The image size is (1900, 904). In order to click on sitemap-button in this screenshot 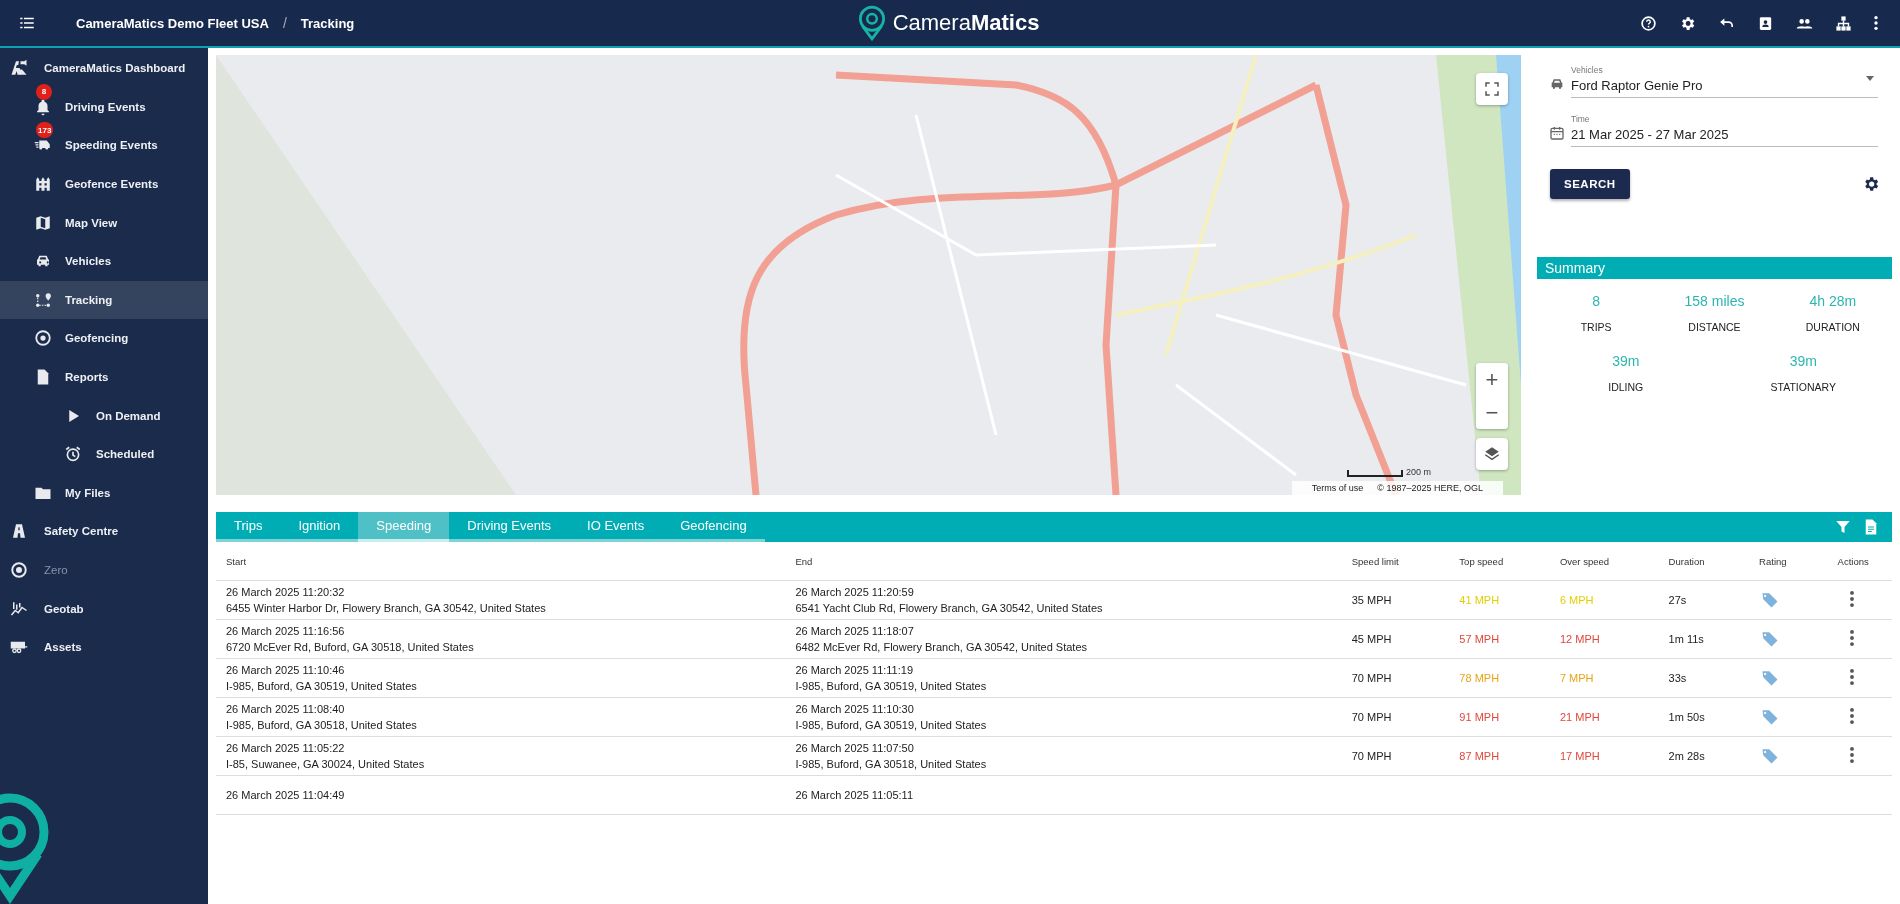, I will do `click(1843, 23)`.